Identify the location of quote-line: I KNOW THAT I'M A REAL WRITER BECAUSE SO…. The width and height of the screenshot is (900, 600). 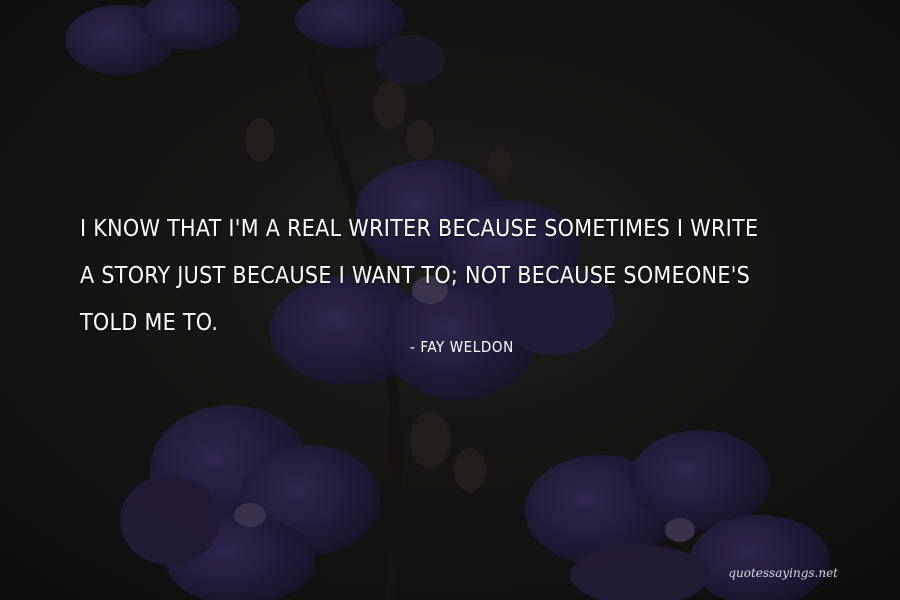
(419, 229).